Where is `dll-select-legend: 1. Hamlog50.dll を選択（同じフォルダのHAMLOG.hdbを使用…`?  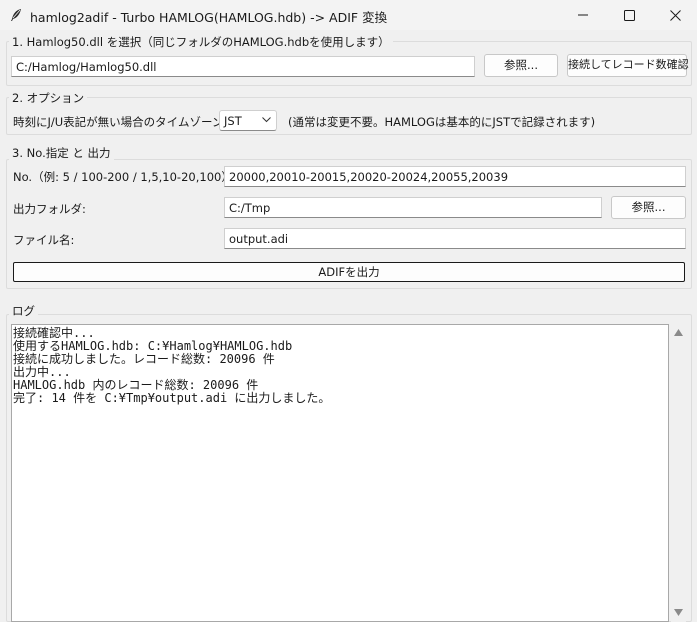 dll-select-legend: 1. Hamlog50.dll を選択（同じフォルダのHAMLOG.hdbを使用… is located at coordinates (201, 42).